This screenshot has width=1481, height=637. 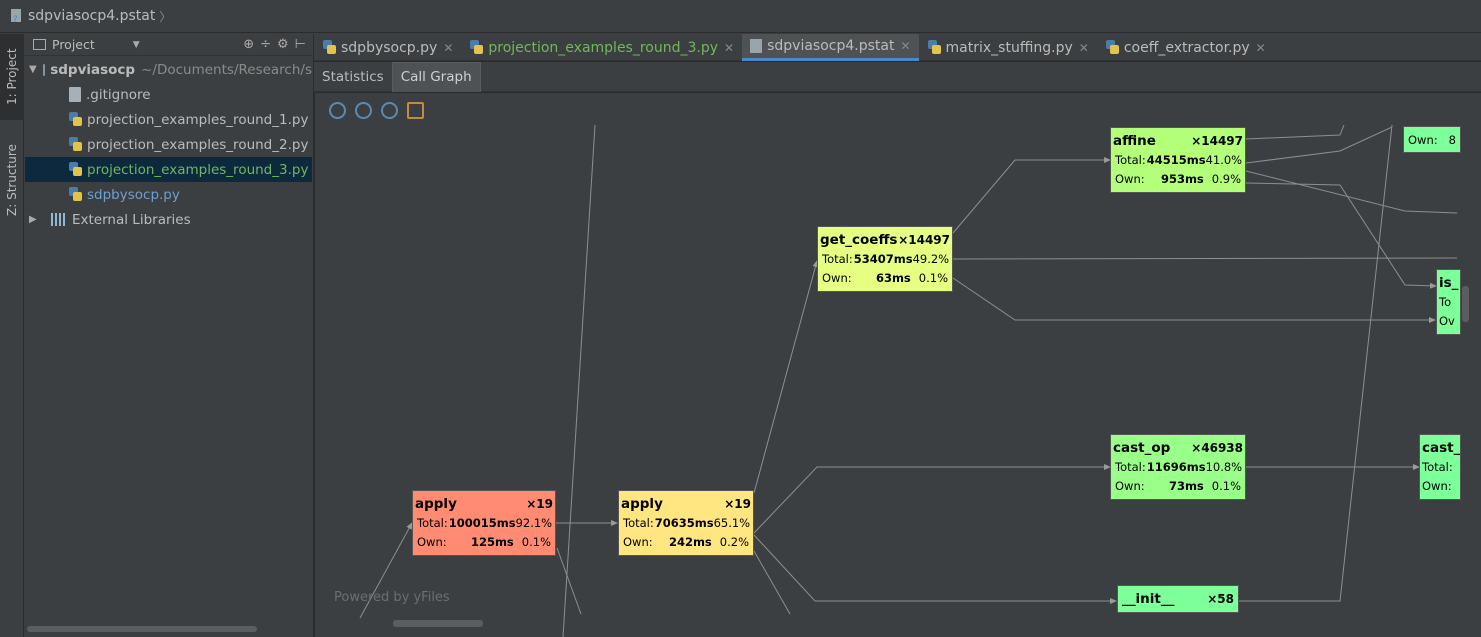 I want to click on tree-item-round-2: projection_examples_round_2.py, so click(x=168, y=144).